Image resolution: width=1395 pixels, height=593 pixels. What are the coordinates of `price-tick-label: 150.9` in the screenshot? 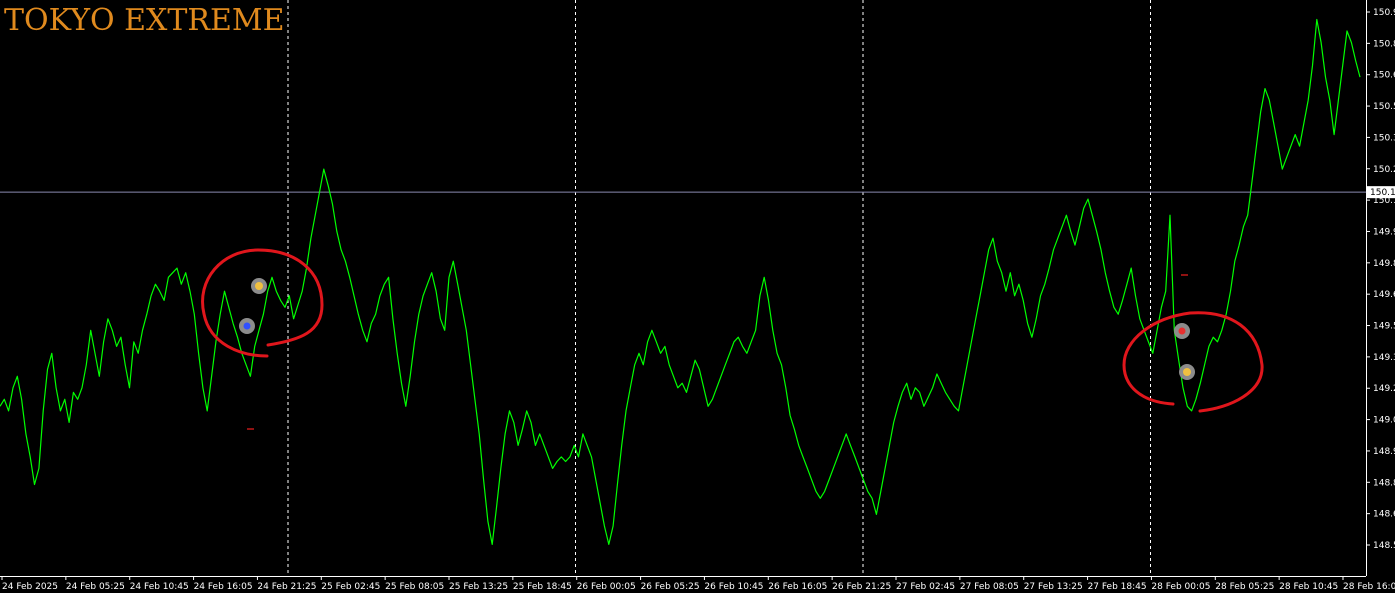 It's located at (1384, 13).